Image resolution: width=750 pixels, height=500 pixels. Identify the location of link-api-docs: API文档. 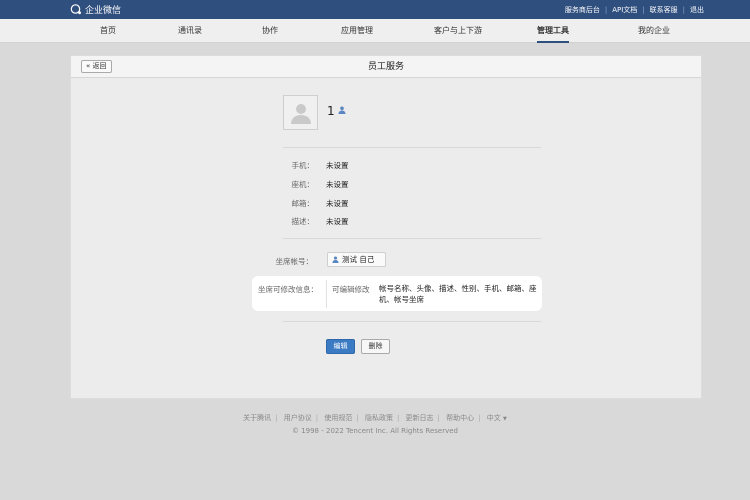
(624, 10).